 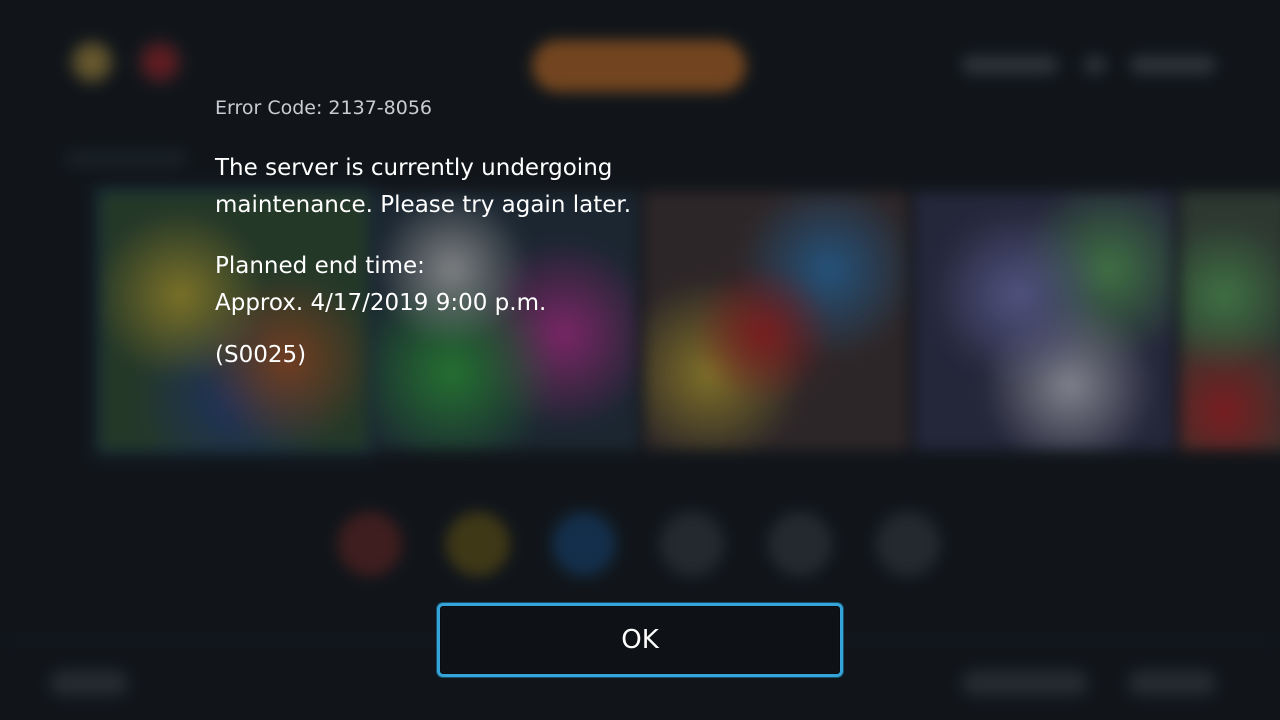 I want to click on planned-end-time-value: Approx. 4/17/2019 9:00 p.m., so click(x=381, y=303).